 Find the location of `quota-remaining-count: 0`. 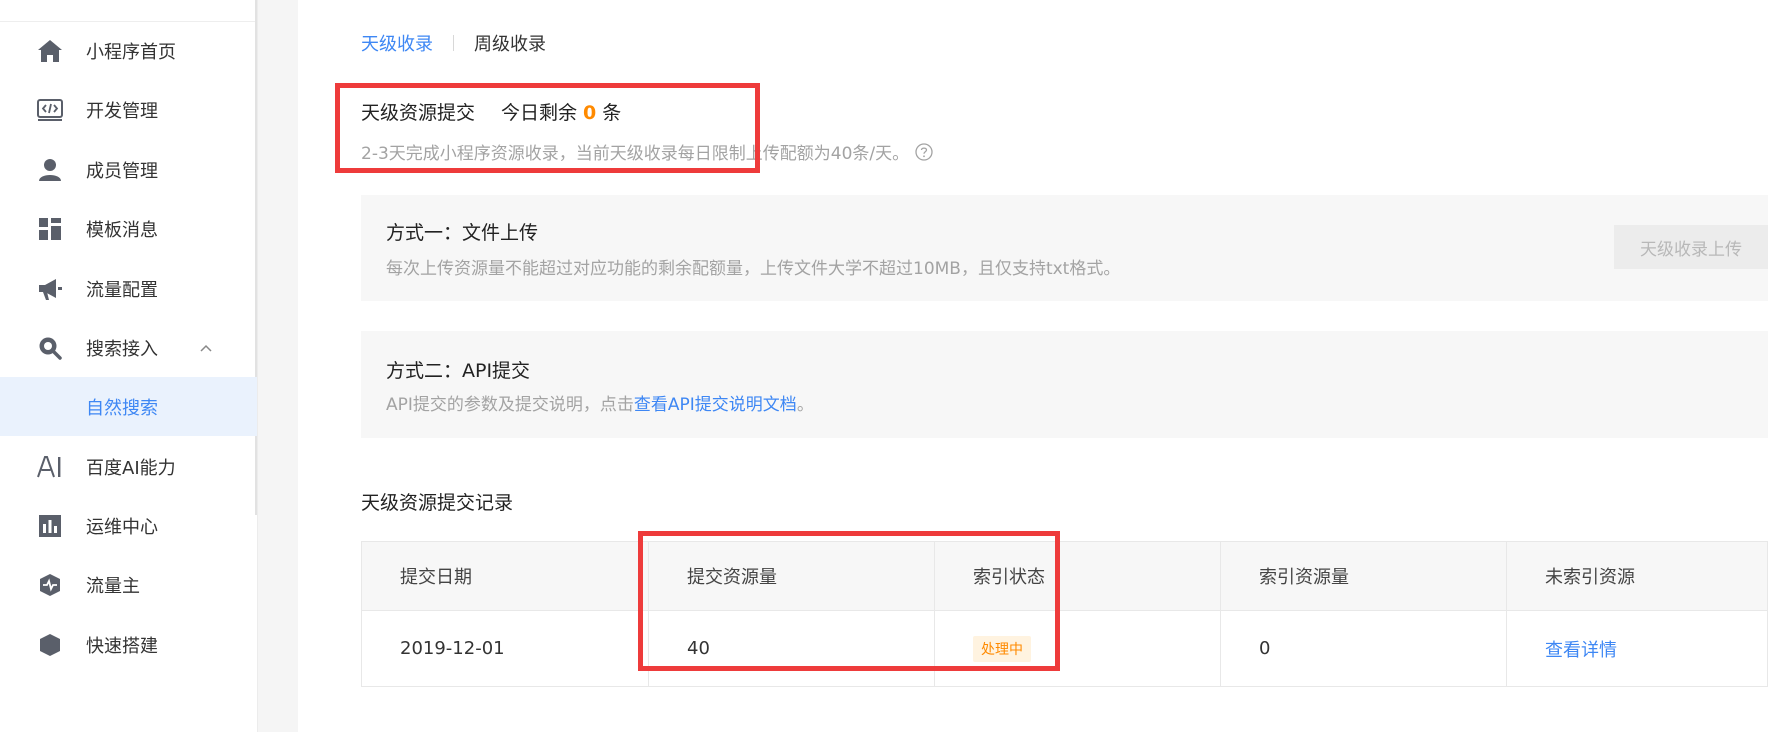

quota-remaining-count: 0 is located at coordinates (590, 113).